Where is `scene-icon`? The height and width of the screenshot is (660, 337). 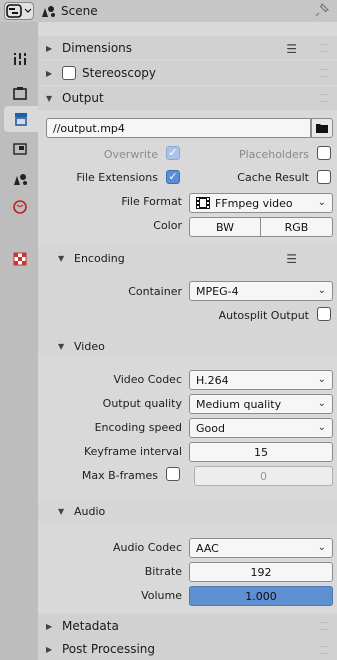
scene-icon is located at coordinates (48, 12).